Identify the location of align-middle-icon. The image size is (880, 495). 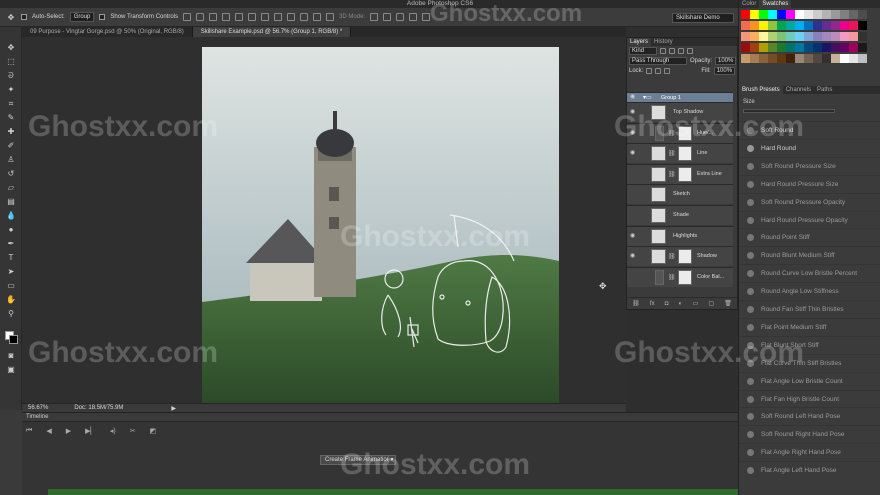
(200, 17).